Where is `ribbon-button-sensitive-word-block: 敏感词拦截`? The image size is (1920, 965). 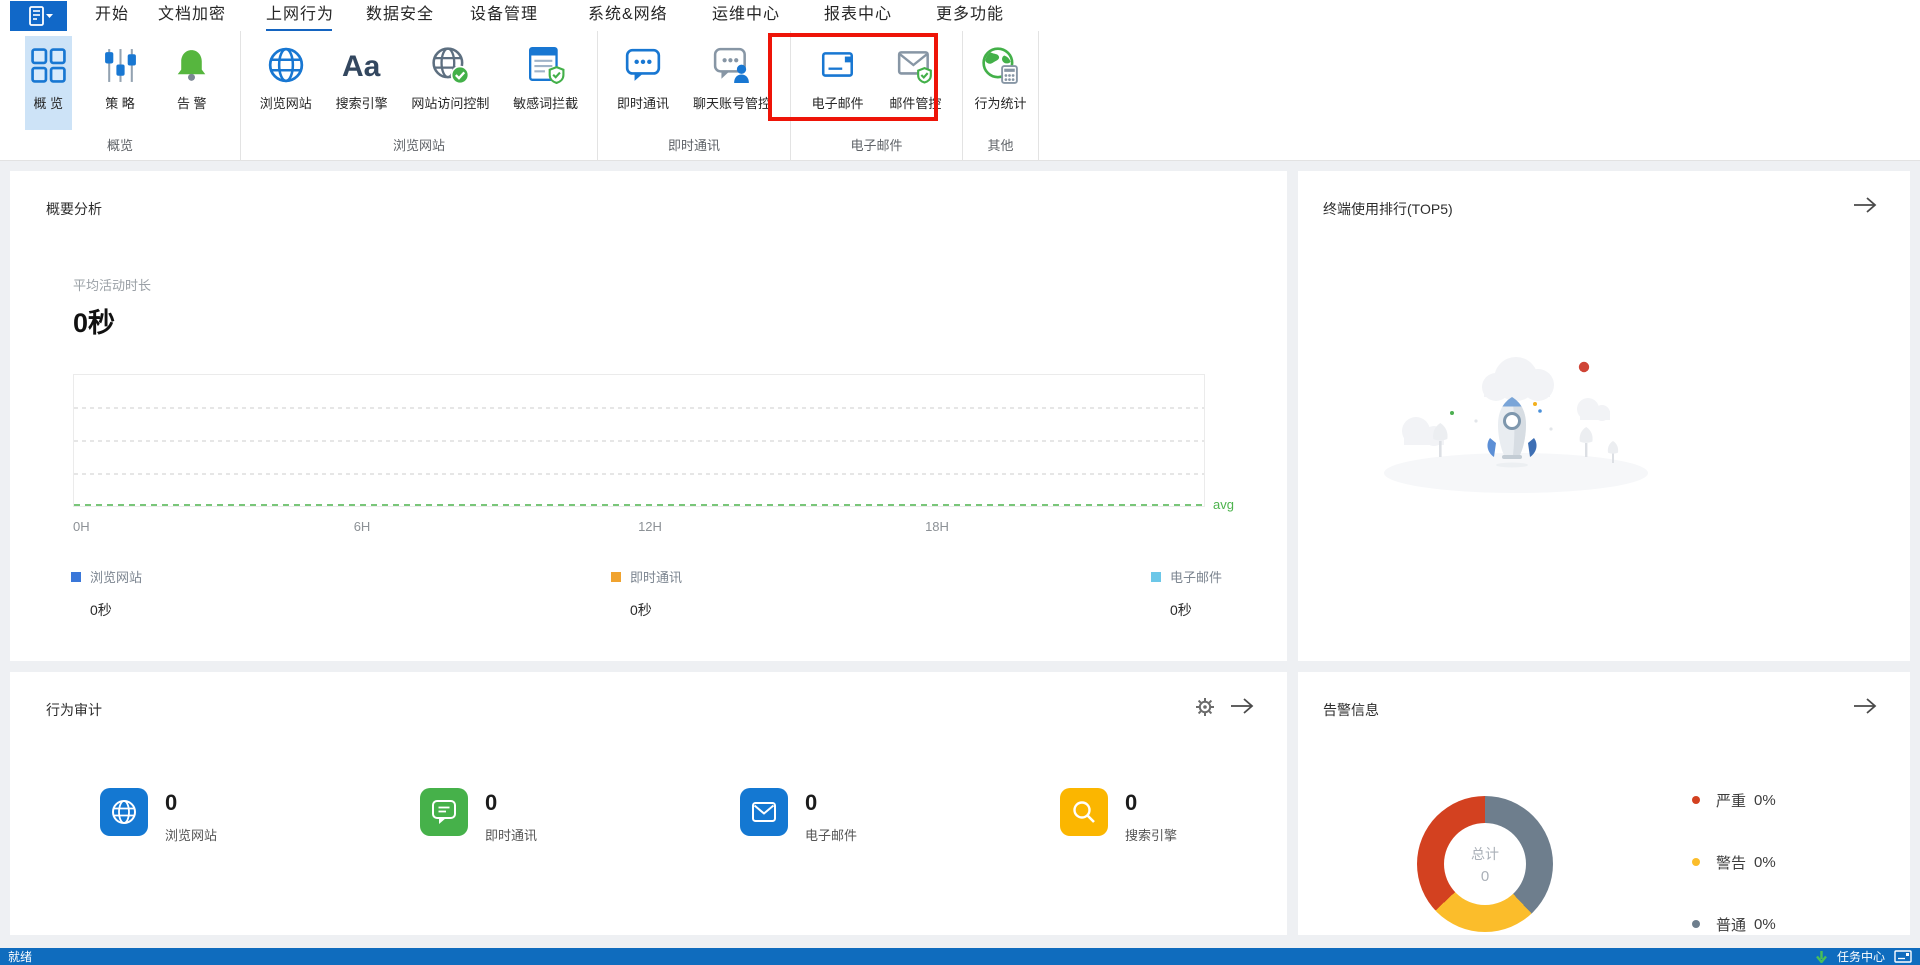
ribbon-button-sensitive-word-block: 敏感词拦截 is located at coordinates (545, 83).